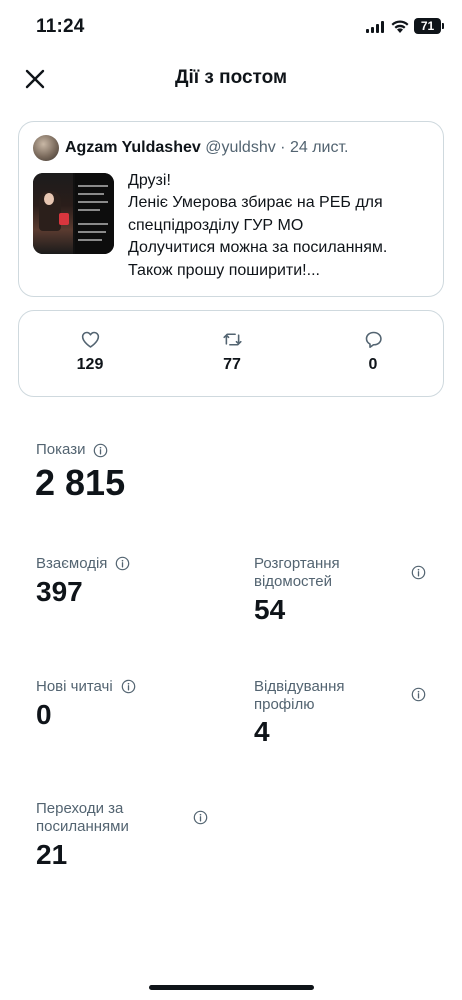  Describe the element at coordinates (82, 826) in the screenshot. I see `metric-label: посиланнями` at that location.